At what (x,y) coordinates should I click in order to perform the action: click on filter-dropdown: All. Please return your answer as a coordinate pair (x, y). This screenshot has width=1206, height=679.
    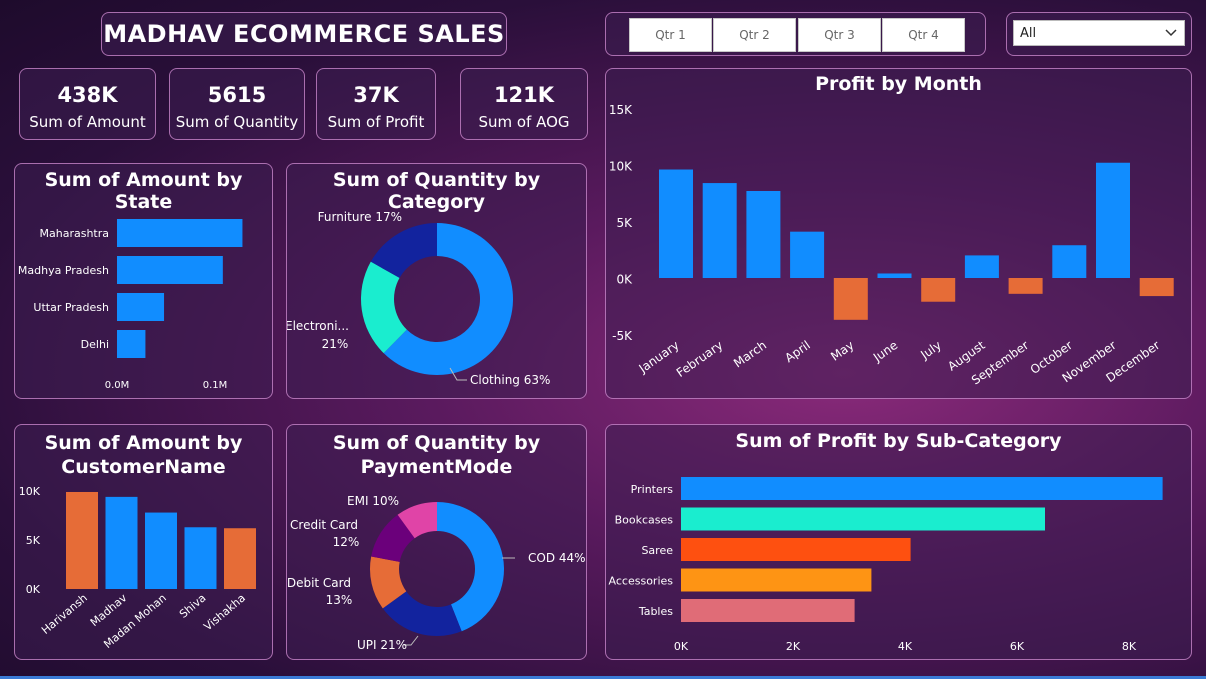
    Looking at the image, I should click on (1099, 33).